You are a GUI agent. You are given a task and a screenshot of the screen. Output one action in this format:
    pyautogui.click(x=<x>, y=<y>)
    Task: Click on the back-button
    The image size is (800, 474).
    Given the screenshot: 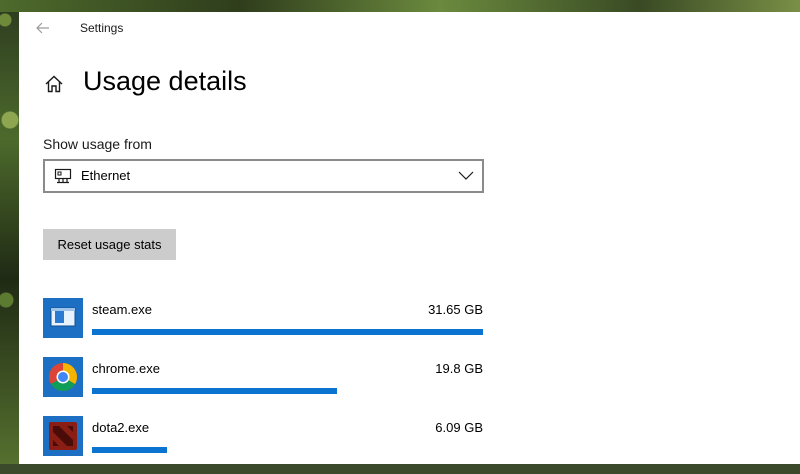 What is the action you would take?
    pyautogui.click(x=43, y=28)
    